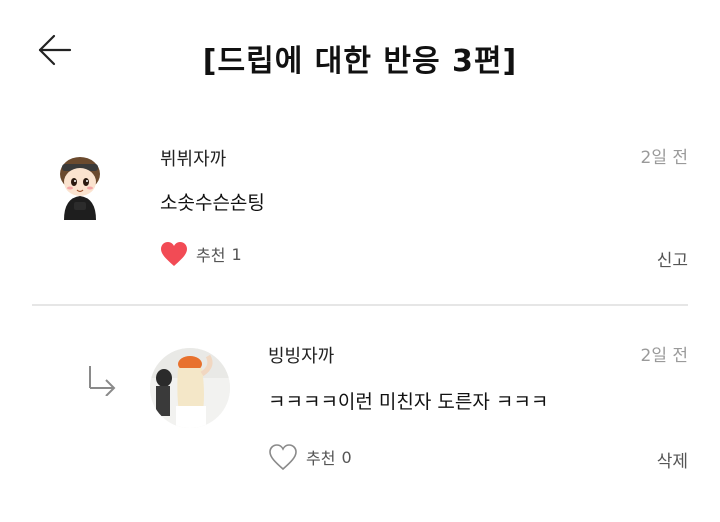 The height and width of the screenshot is (522, 720). What do you see at coordinates (283, 457) in the screenshot?
I see `heart-outline-icon` at bounding box center [283, 457].